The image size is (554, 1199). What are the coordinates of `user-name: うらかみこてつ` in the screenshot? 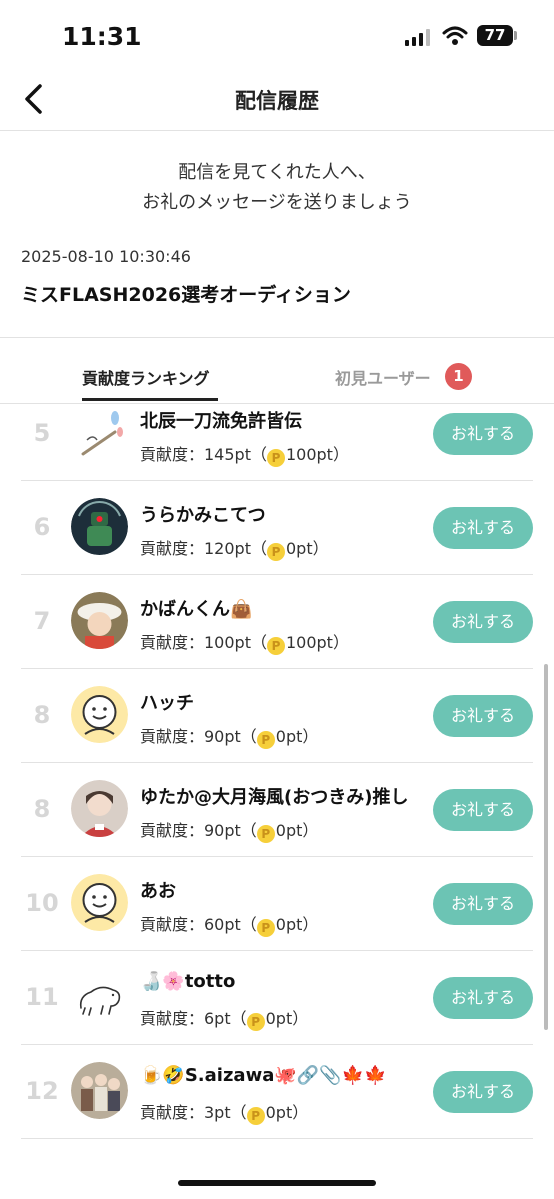 It's located at (203, 515).